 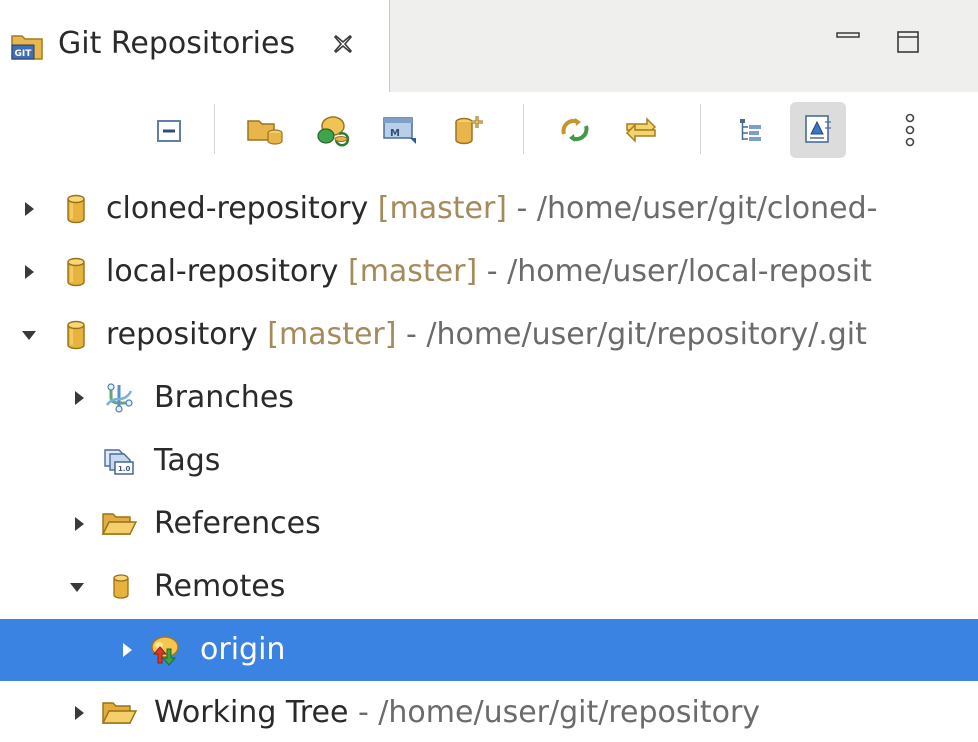 I want to click on collapse-all-icon, so click(x=169, y=130).